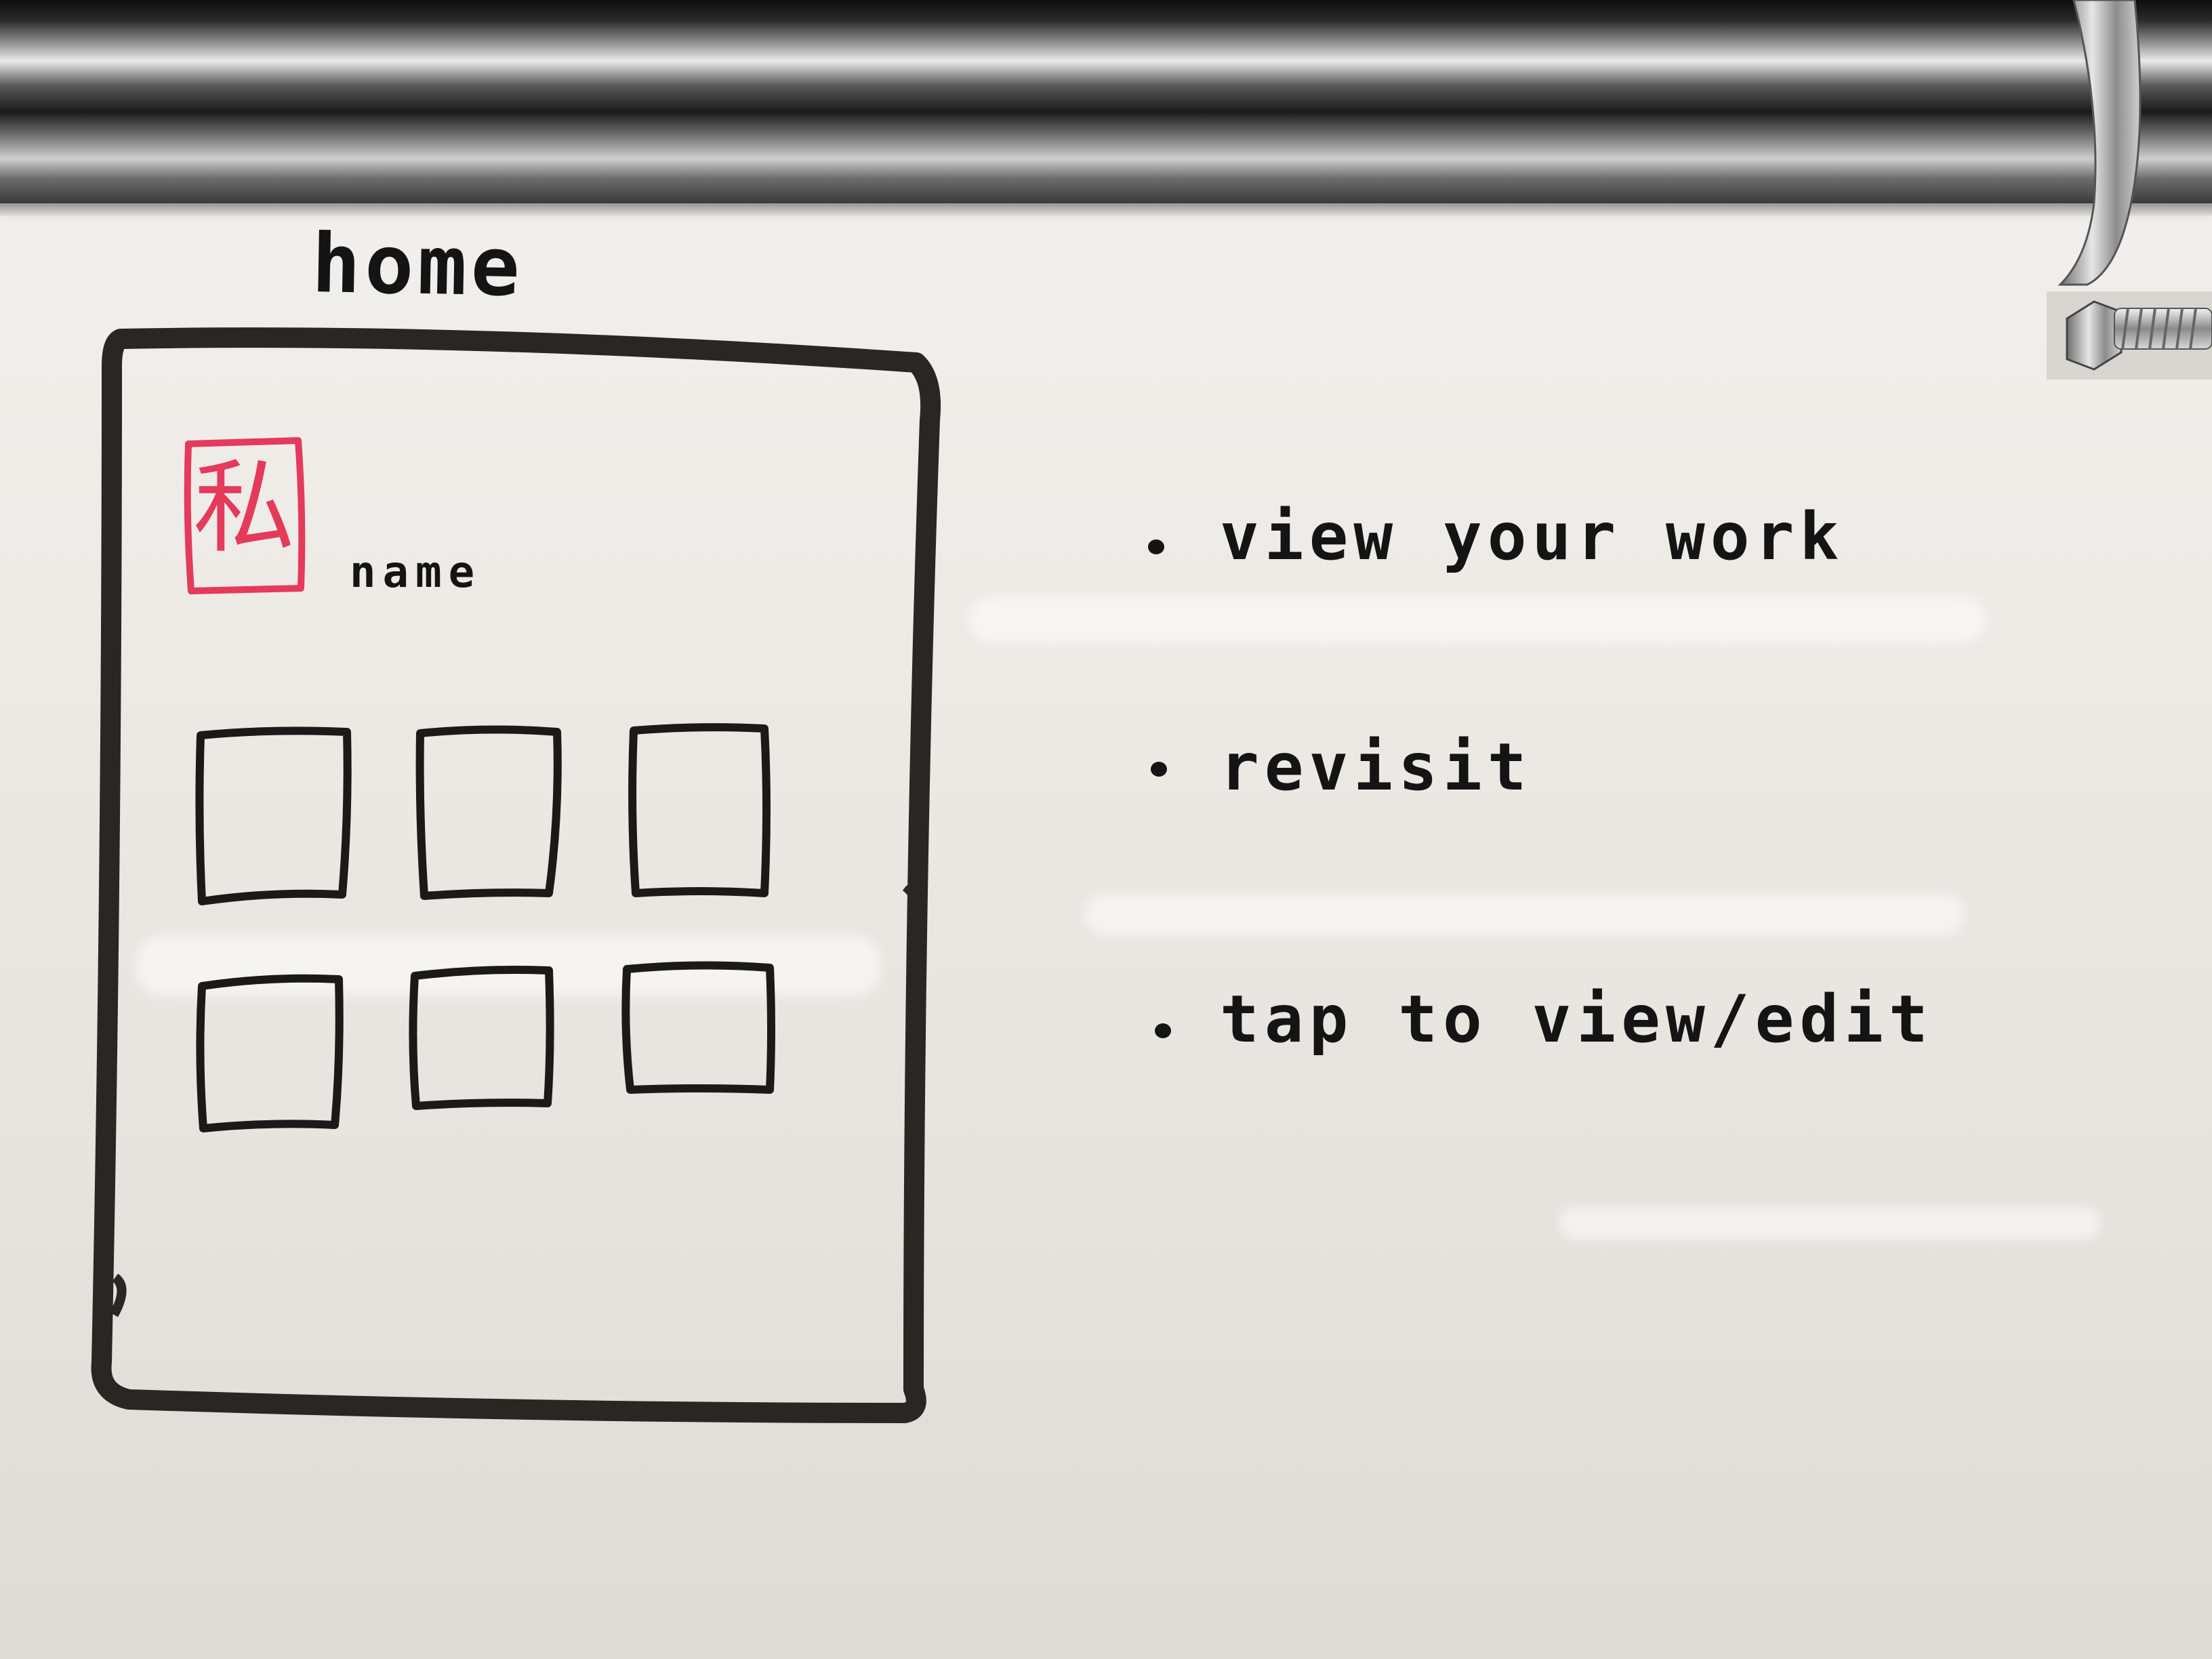 The height and width of the screenshot is (1659, 2212). What do you see at coordinates (244, 508) in the screenshot?
I see `avatar-stamp-char: 私` at bounding box center [244, 508].